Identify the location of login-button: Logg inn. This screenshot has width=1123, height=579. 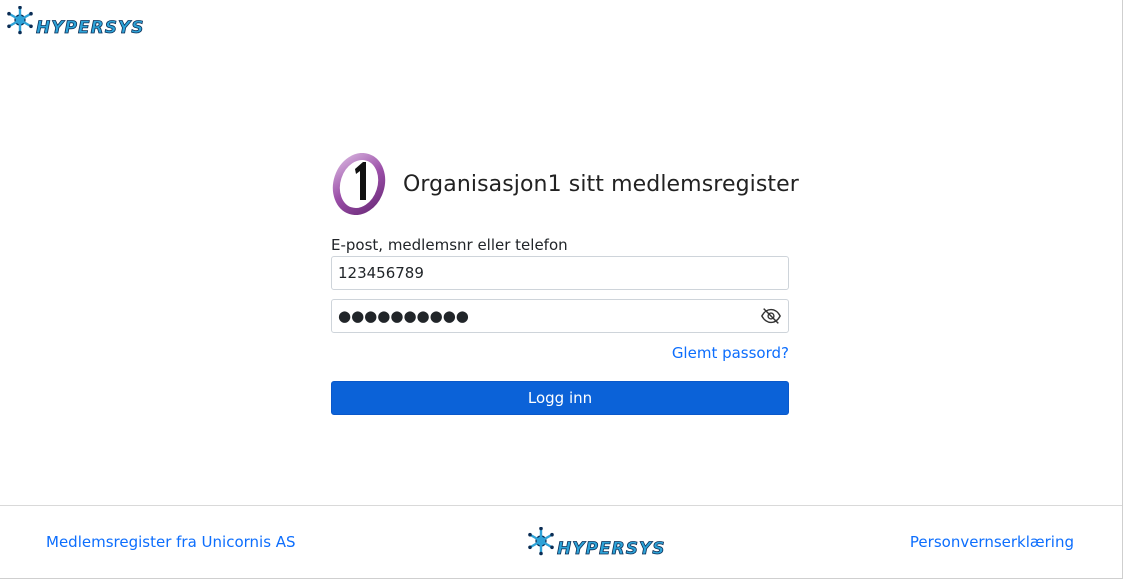
(560, 398).